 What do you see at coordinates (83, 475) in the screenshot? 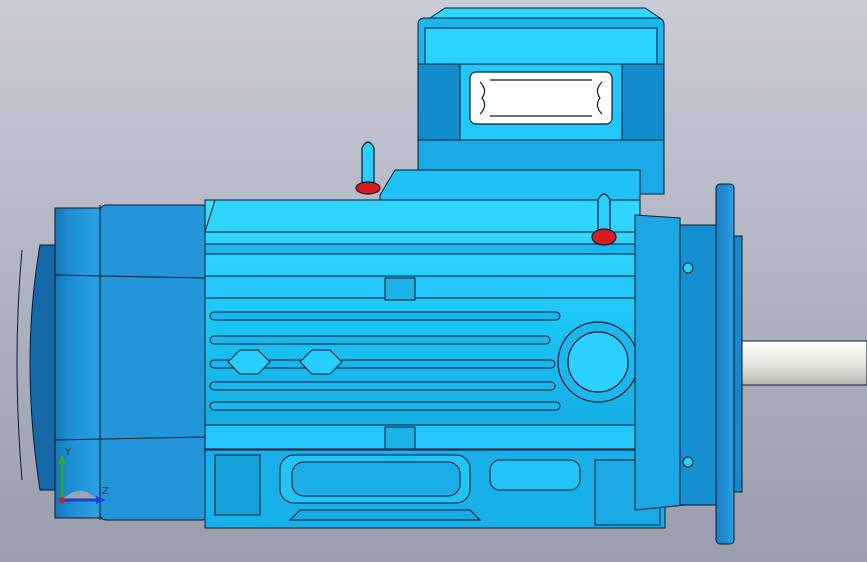
I see `orientation-triad: Y Z` at bounding box center [83, 475].